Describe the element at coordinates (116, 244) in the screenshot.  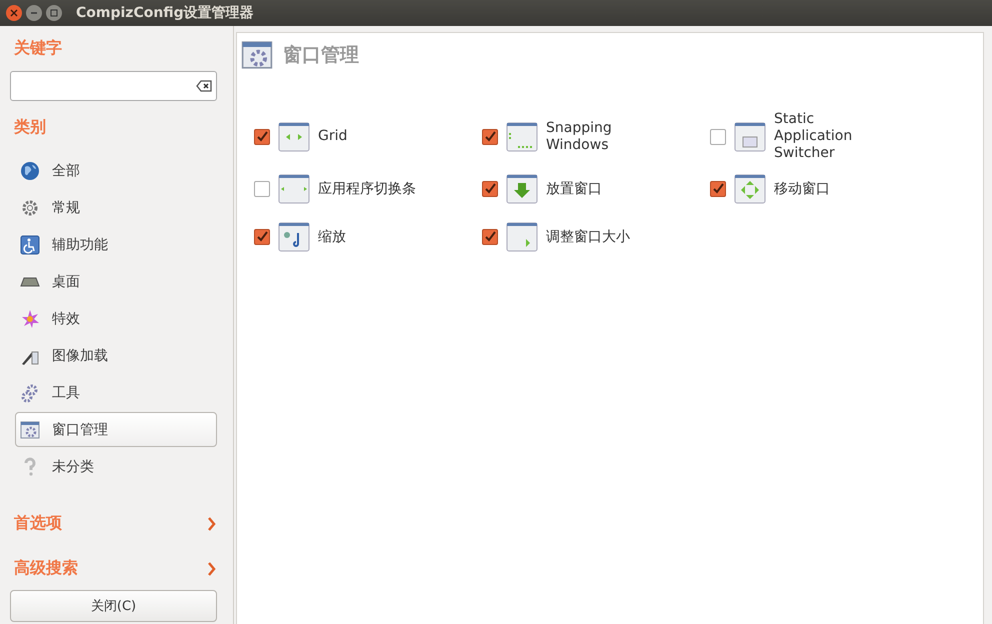
I see `category-item: 辅助功能` at that location.